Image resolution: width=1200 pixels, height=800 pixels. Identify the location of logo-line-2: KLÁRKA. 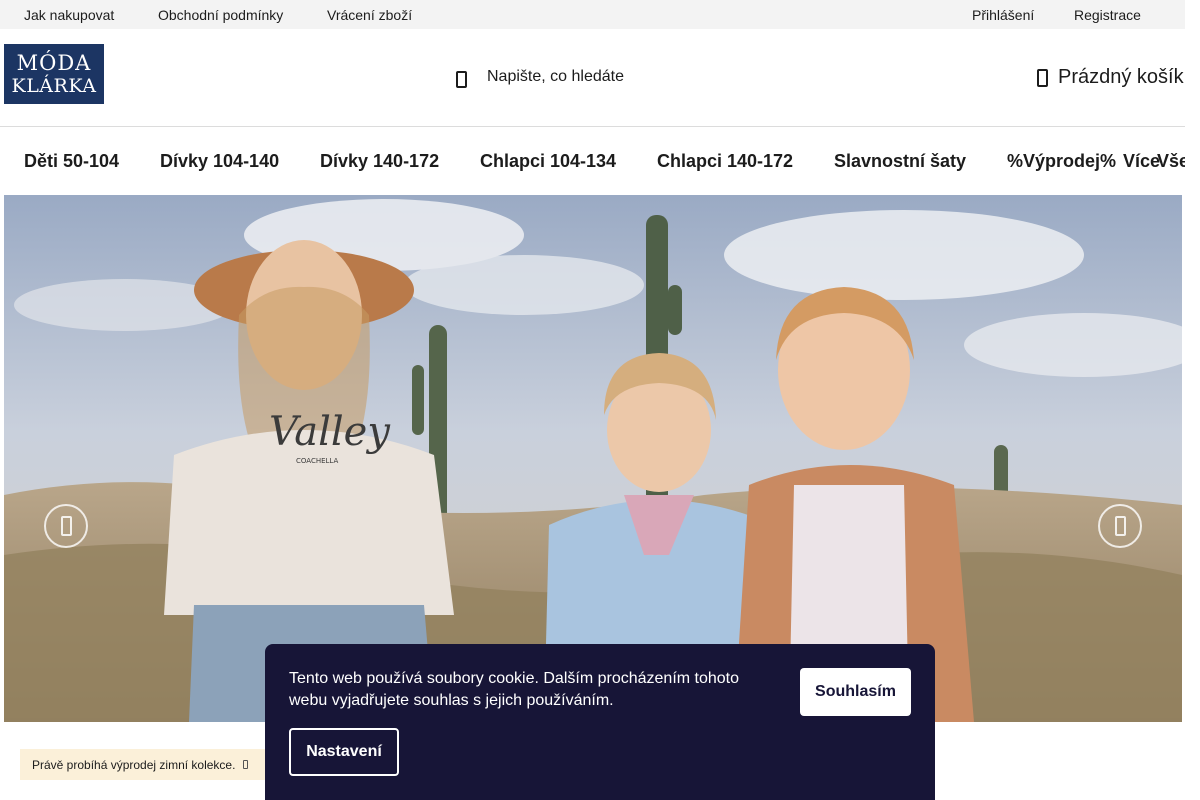
(54, 86).